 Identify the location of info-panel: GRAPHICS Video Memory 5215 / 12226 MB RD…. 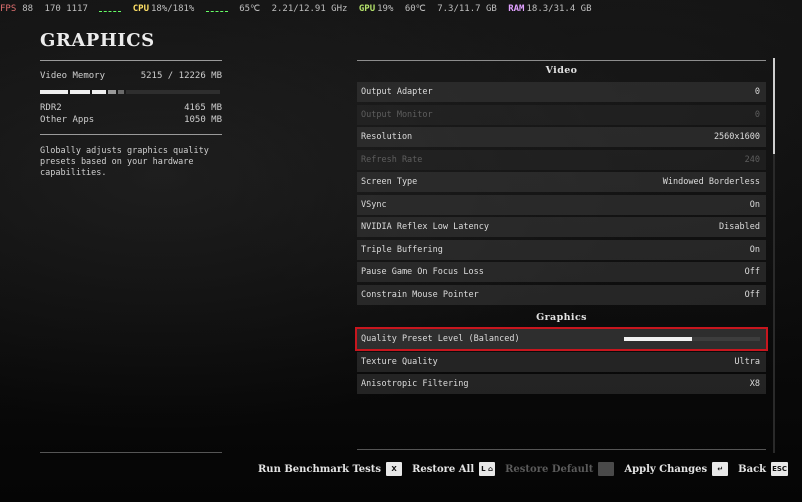
(131, 104).